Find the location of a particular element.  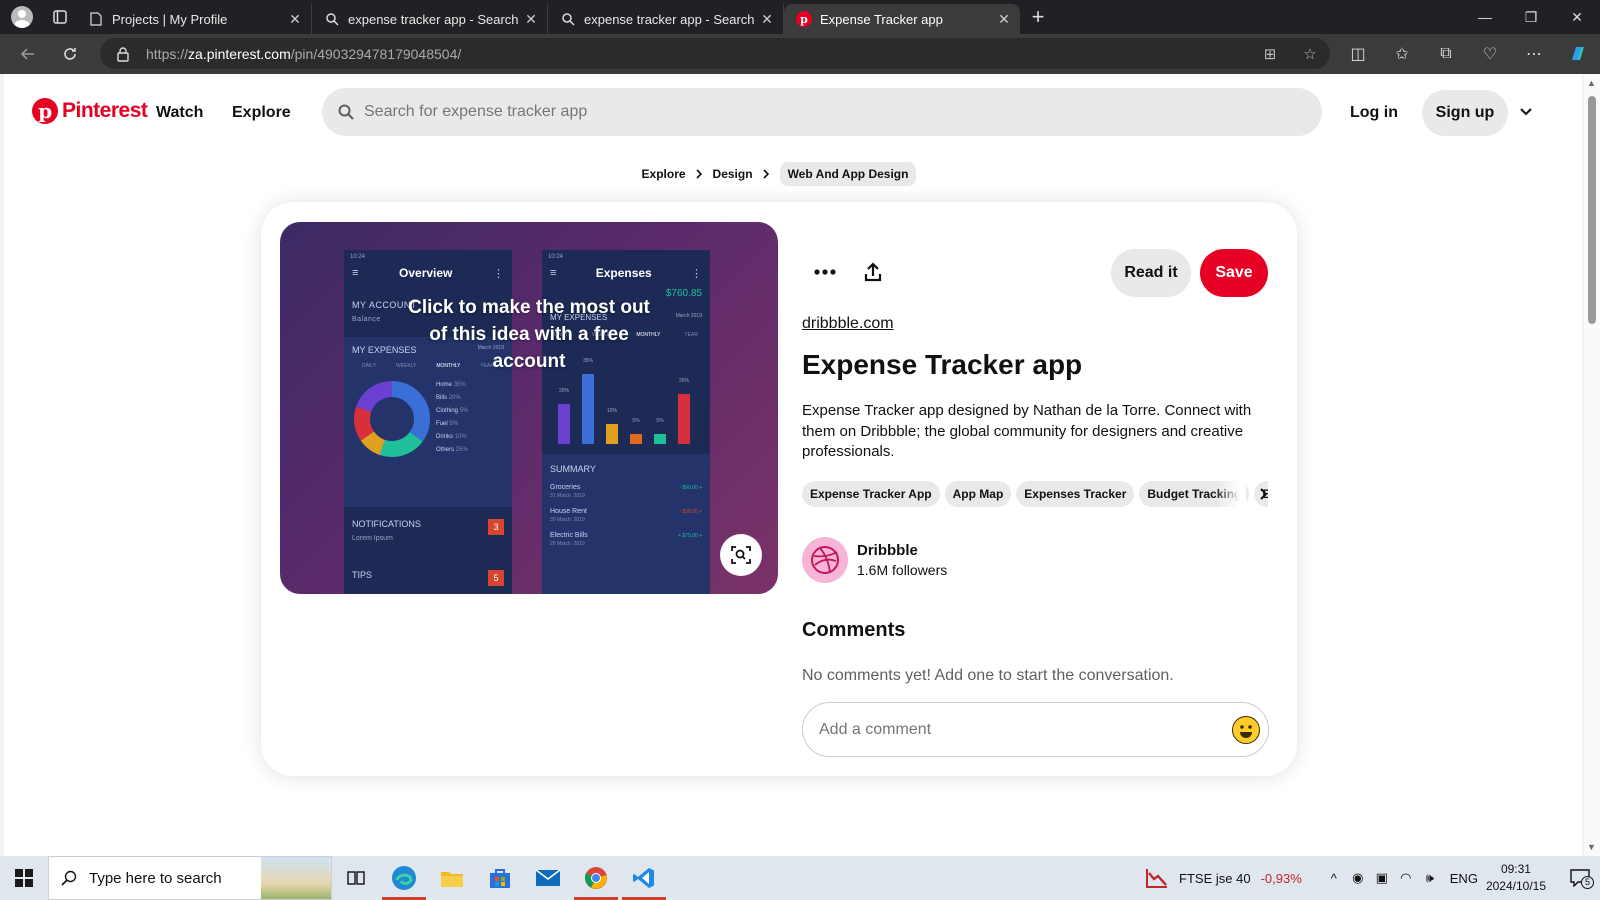

expense-bar-label: 5% is located at coordinates (660, 421).